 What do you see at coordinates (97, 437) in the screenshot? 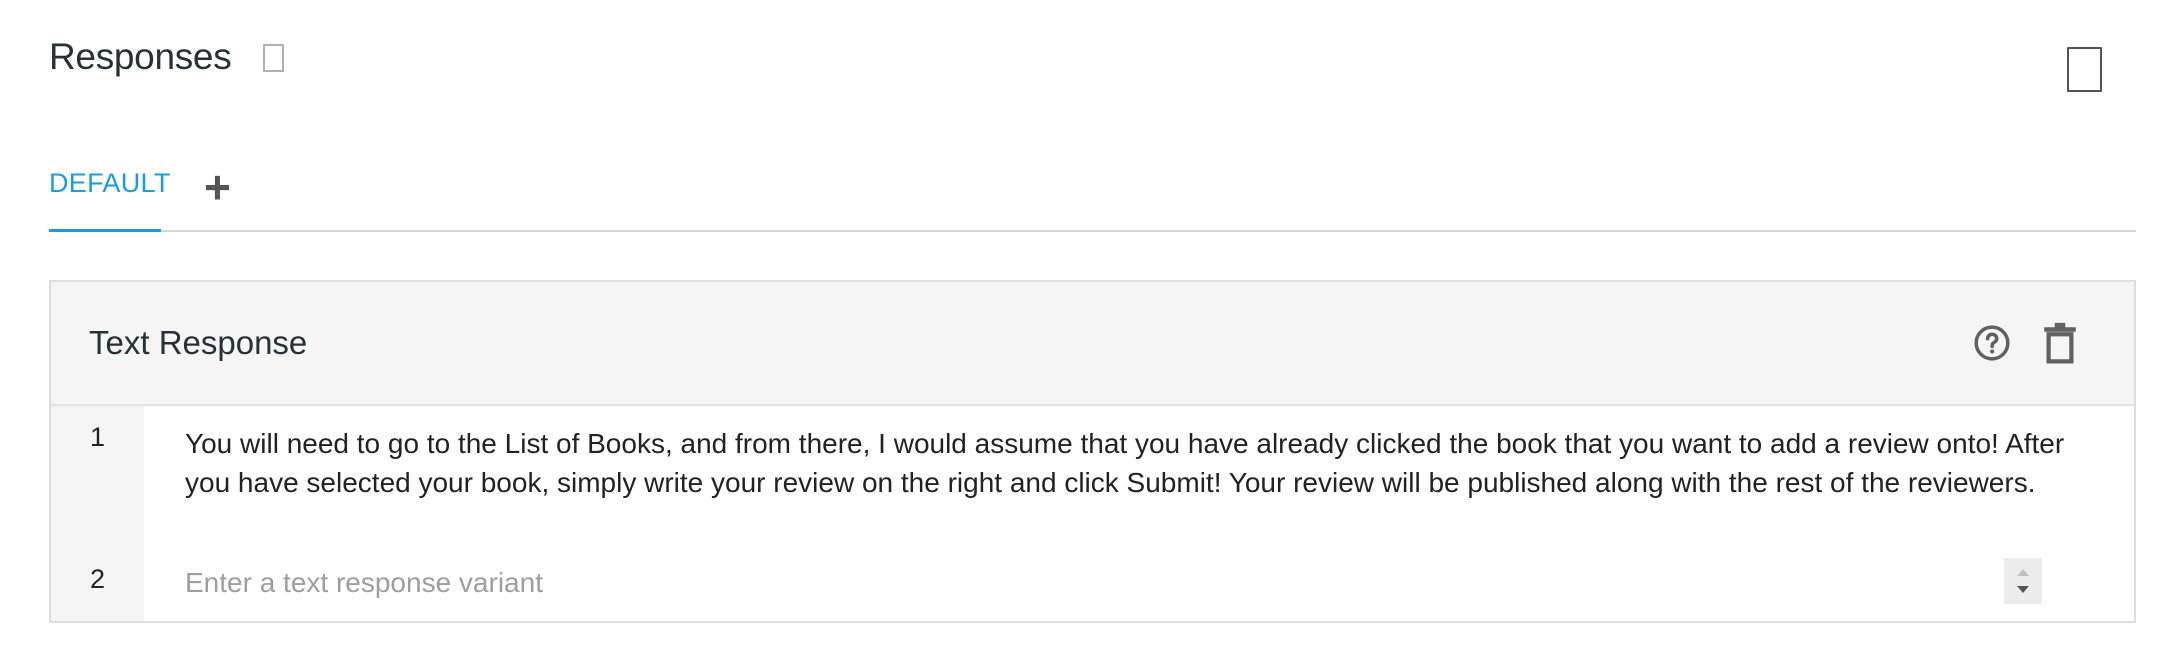
I see `row-number: 1` at bounding box center [97, 437].